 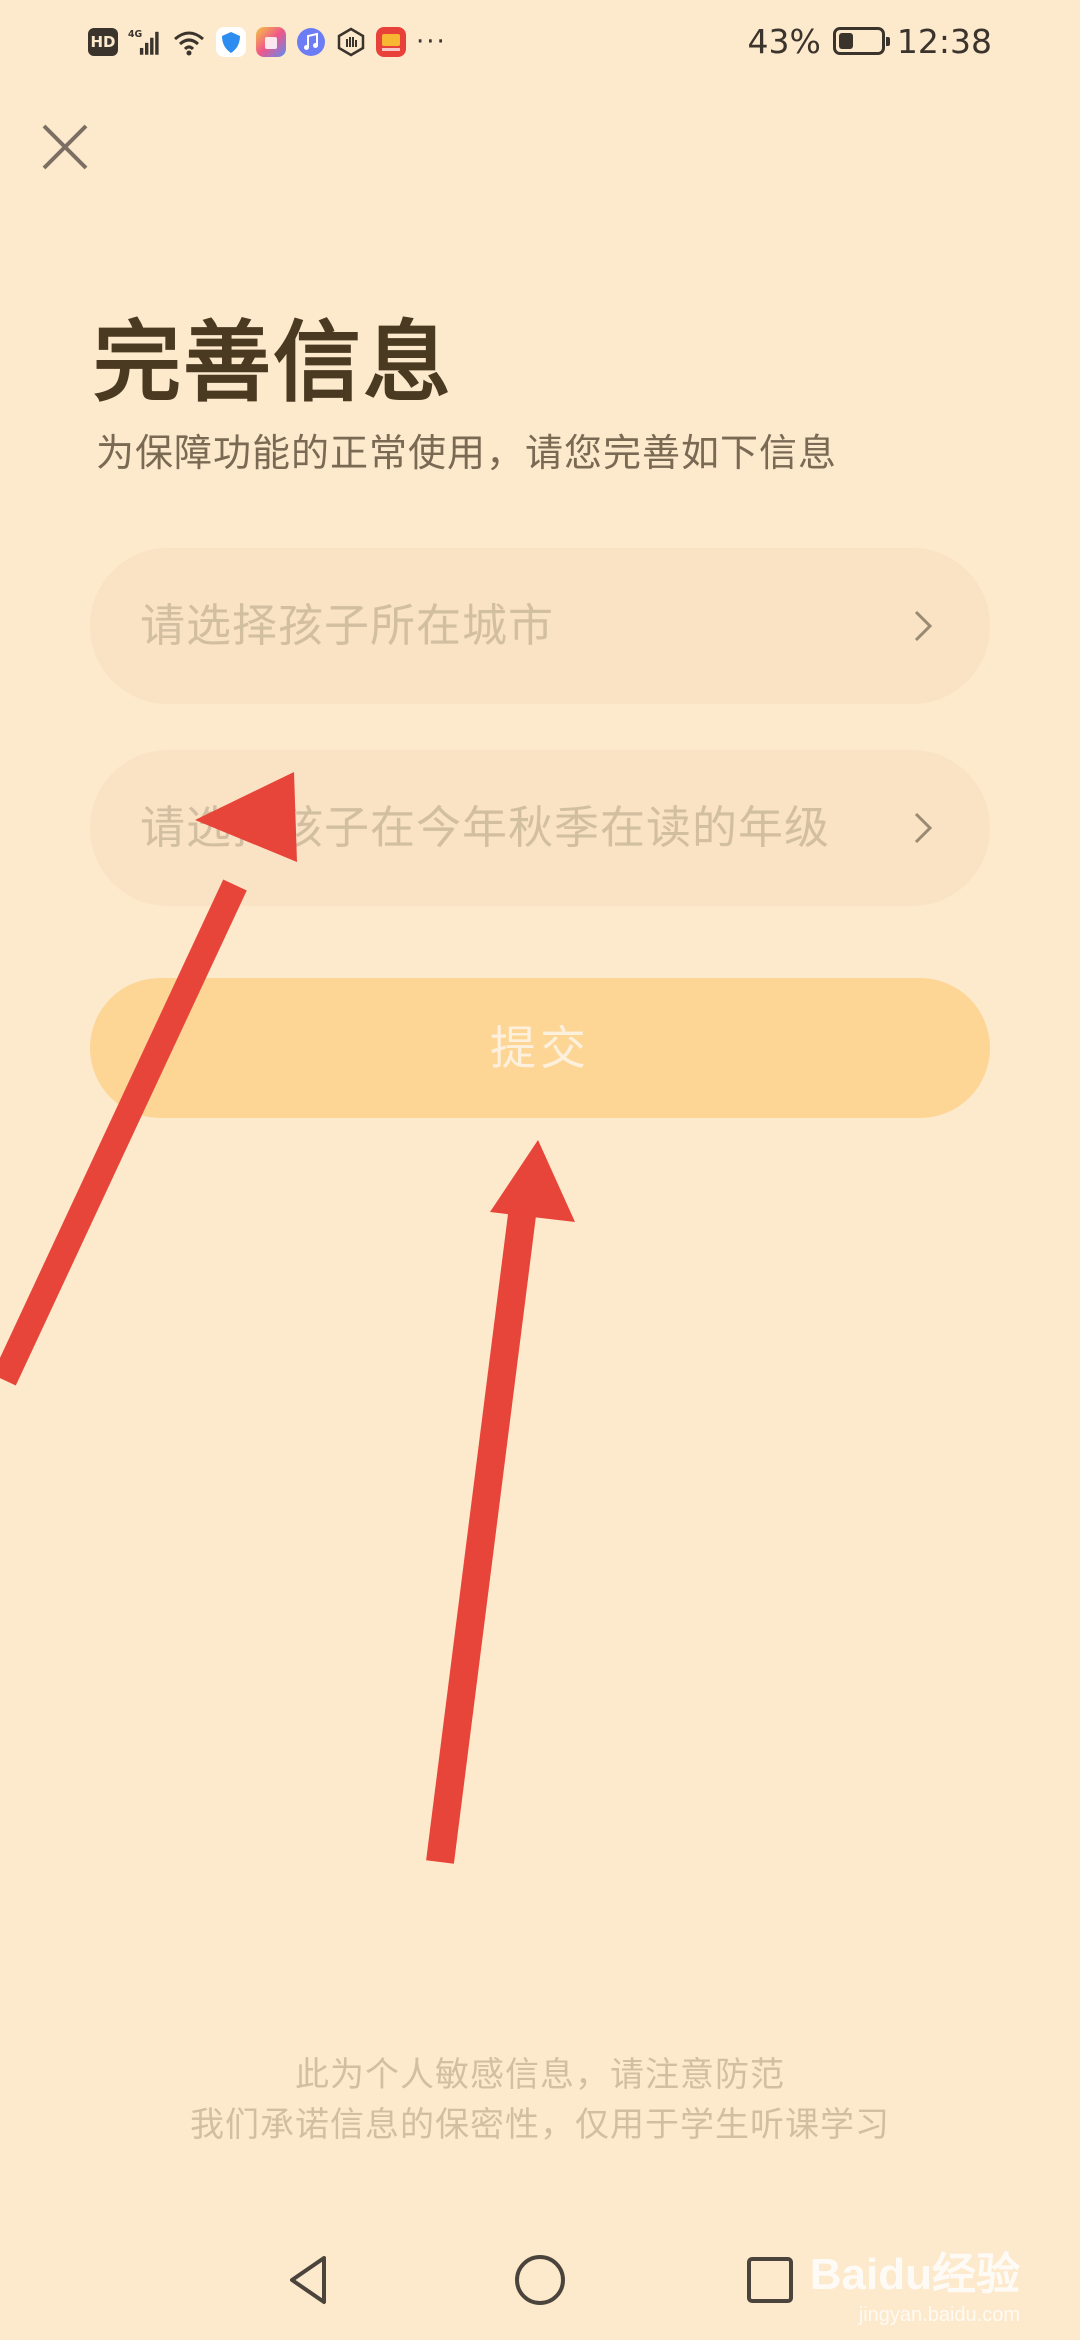 I want to click on clock: 12:38, so click(x=944, y=41).